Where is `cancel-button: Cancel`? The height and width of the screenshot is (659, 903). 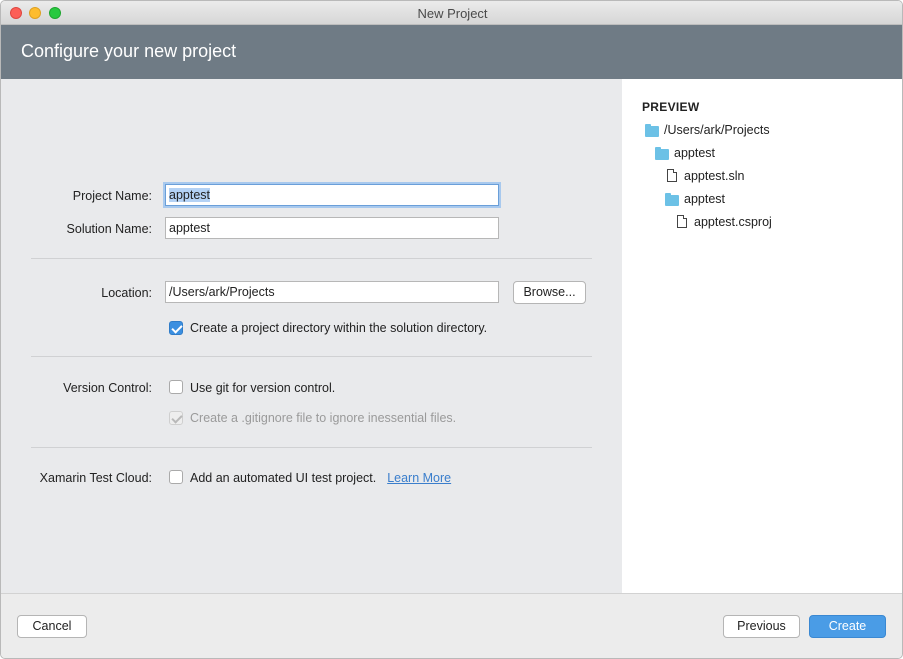 cancel-button: Cancel is located at coordinates (52, 626).